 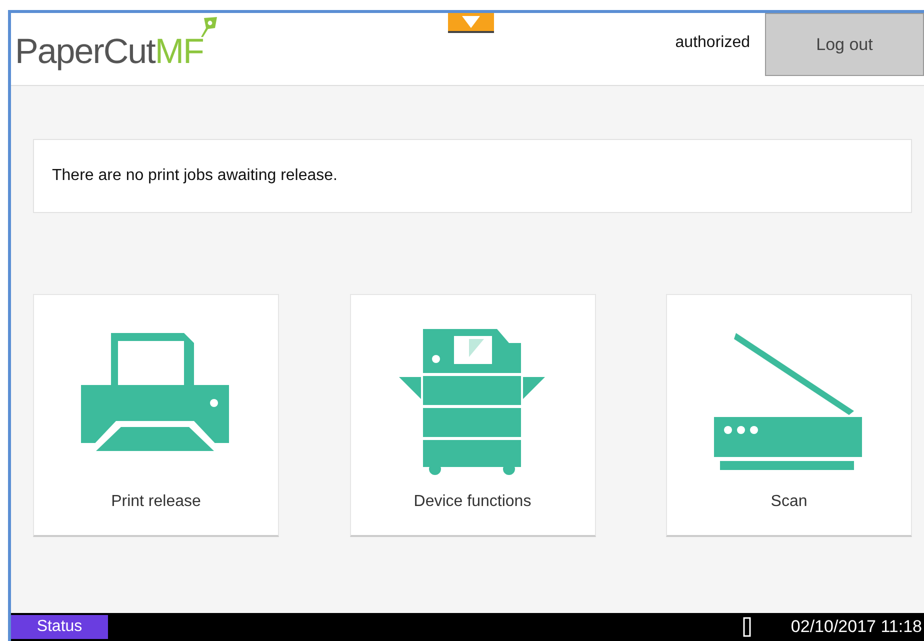 What do you see at coordinates (746, 627) in the screenshot?
I see `battery-icon` at bounding box center [746, 627].